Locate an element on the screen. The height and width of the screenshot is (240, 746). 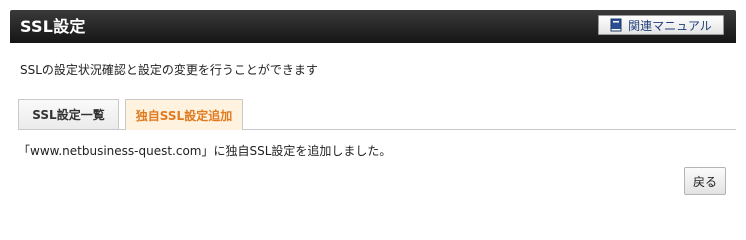
page-description: SSLの設定状況確認と設定の変更を行うことができます is located at coordinates (169, 70).